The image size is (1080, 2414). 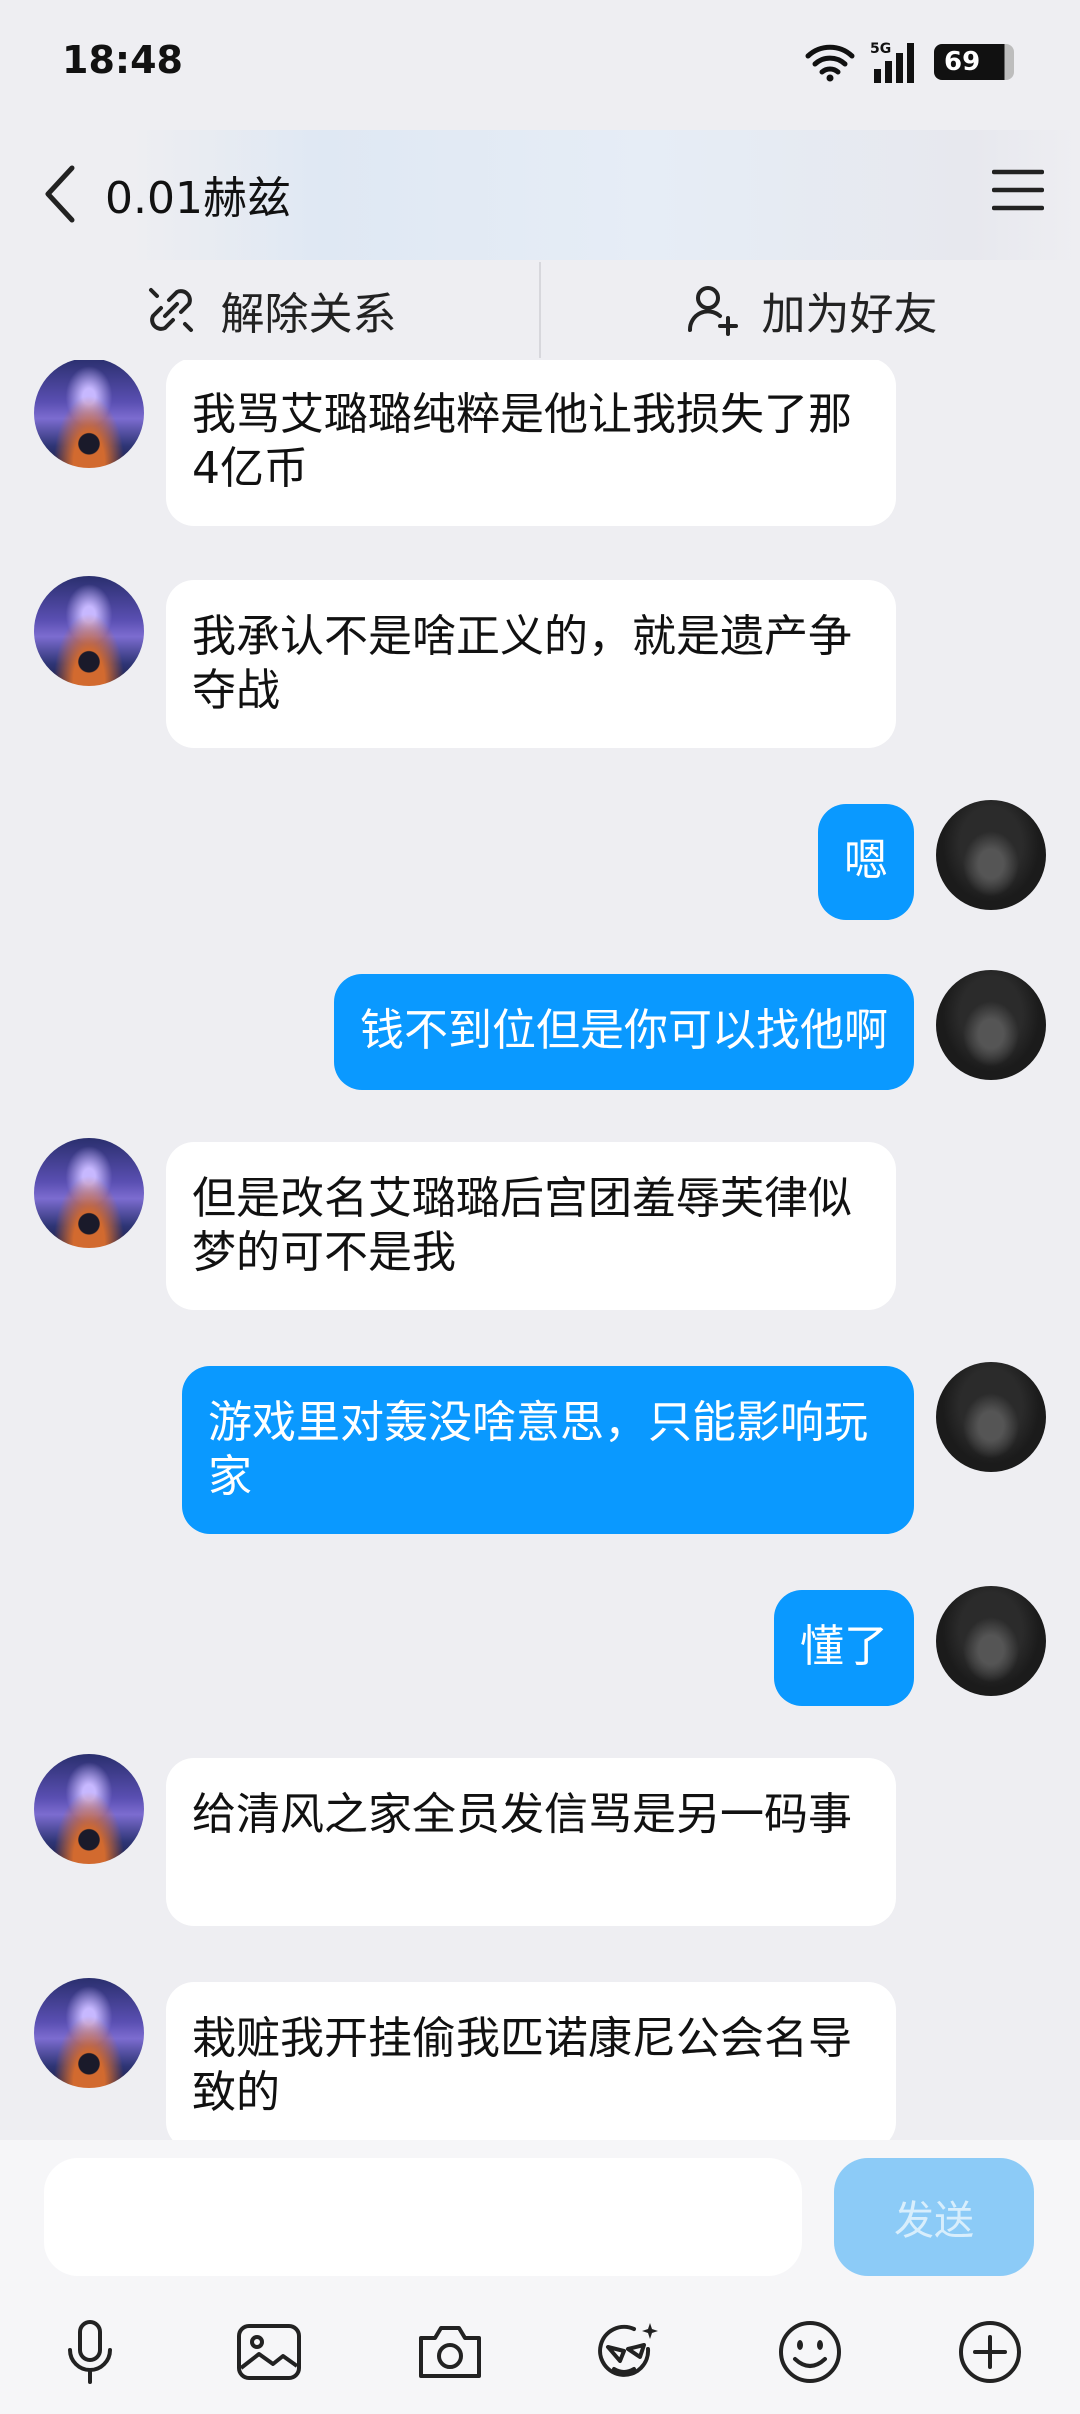 What do you see at coordinates (712, 311) in the screenshot?
I see `add-user-icon` at bounding box center [712, 311].